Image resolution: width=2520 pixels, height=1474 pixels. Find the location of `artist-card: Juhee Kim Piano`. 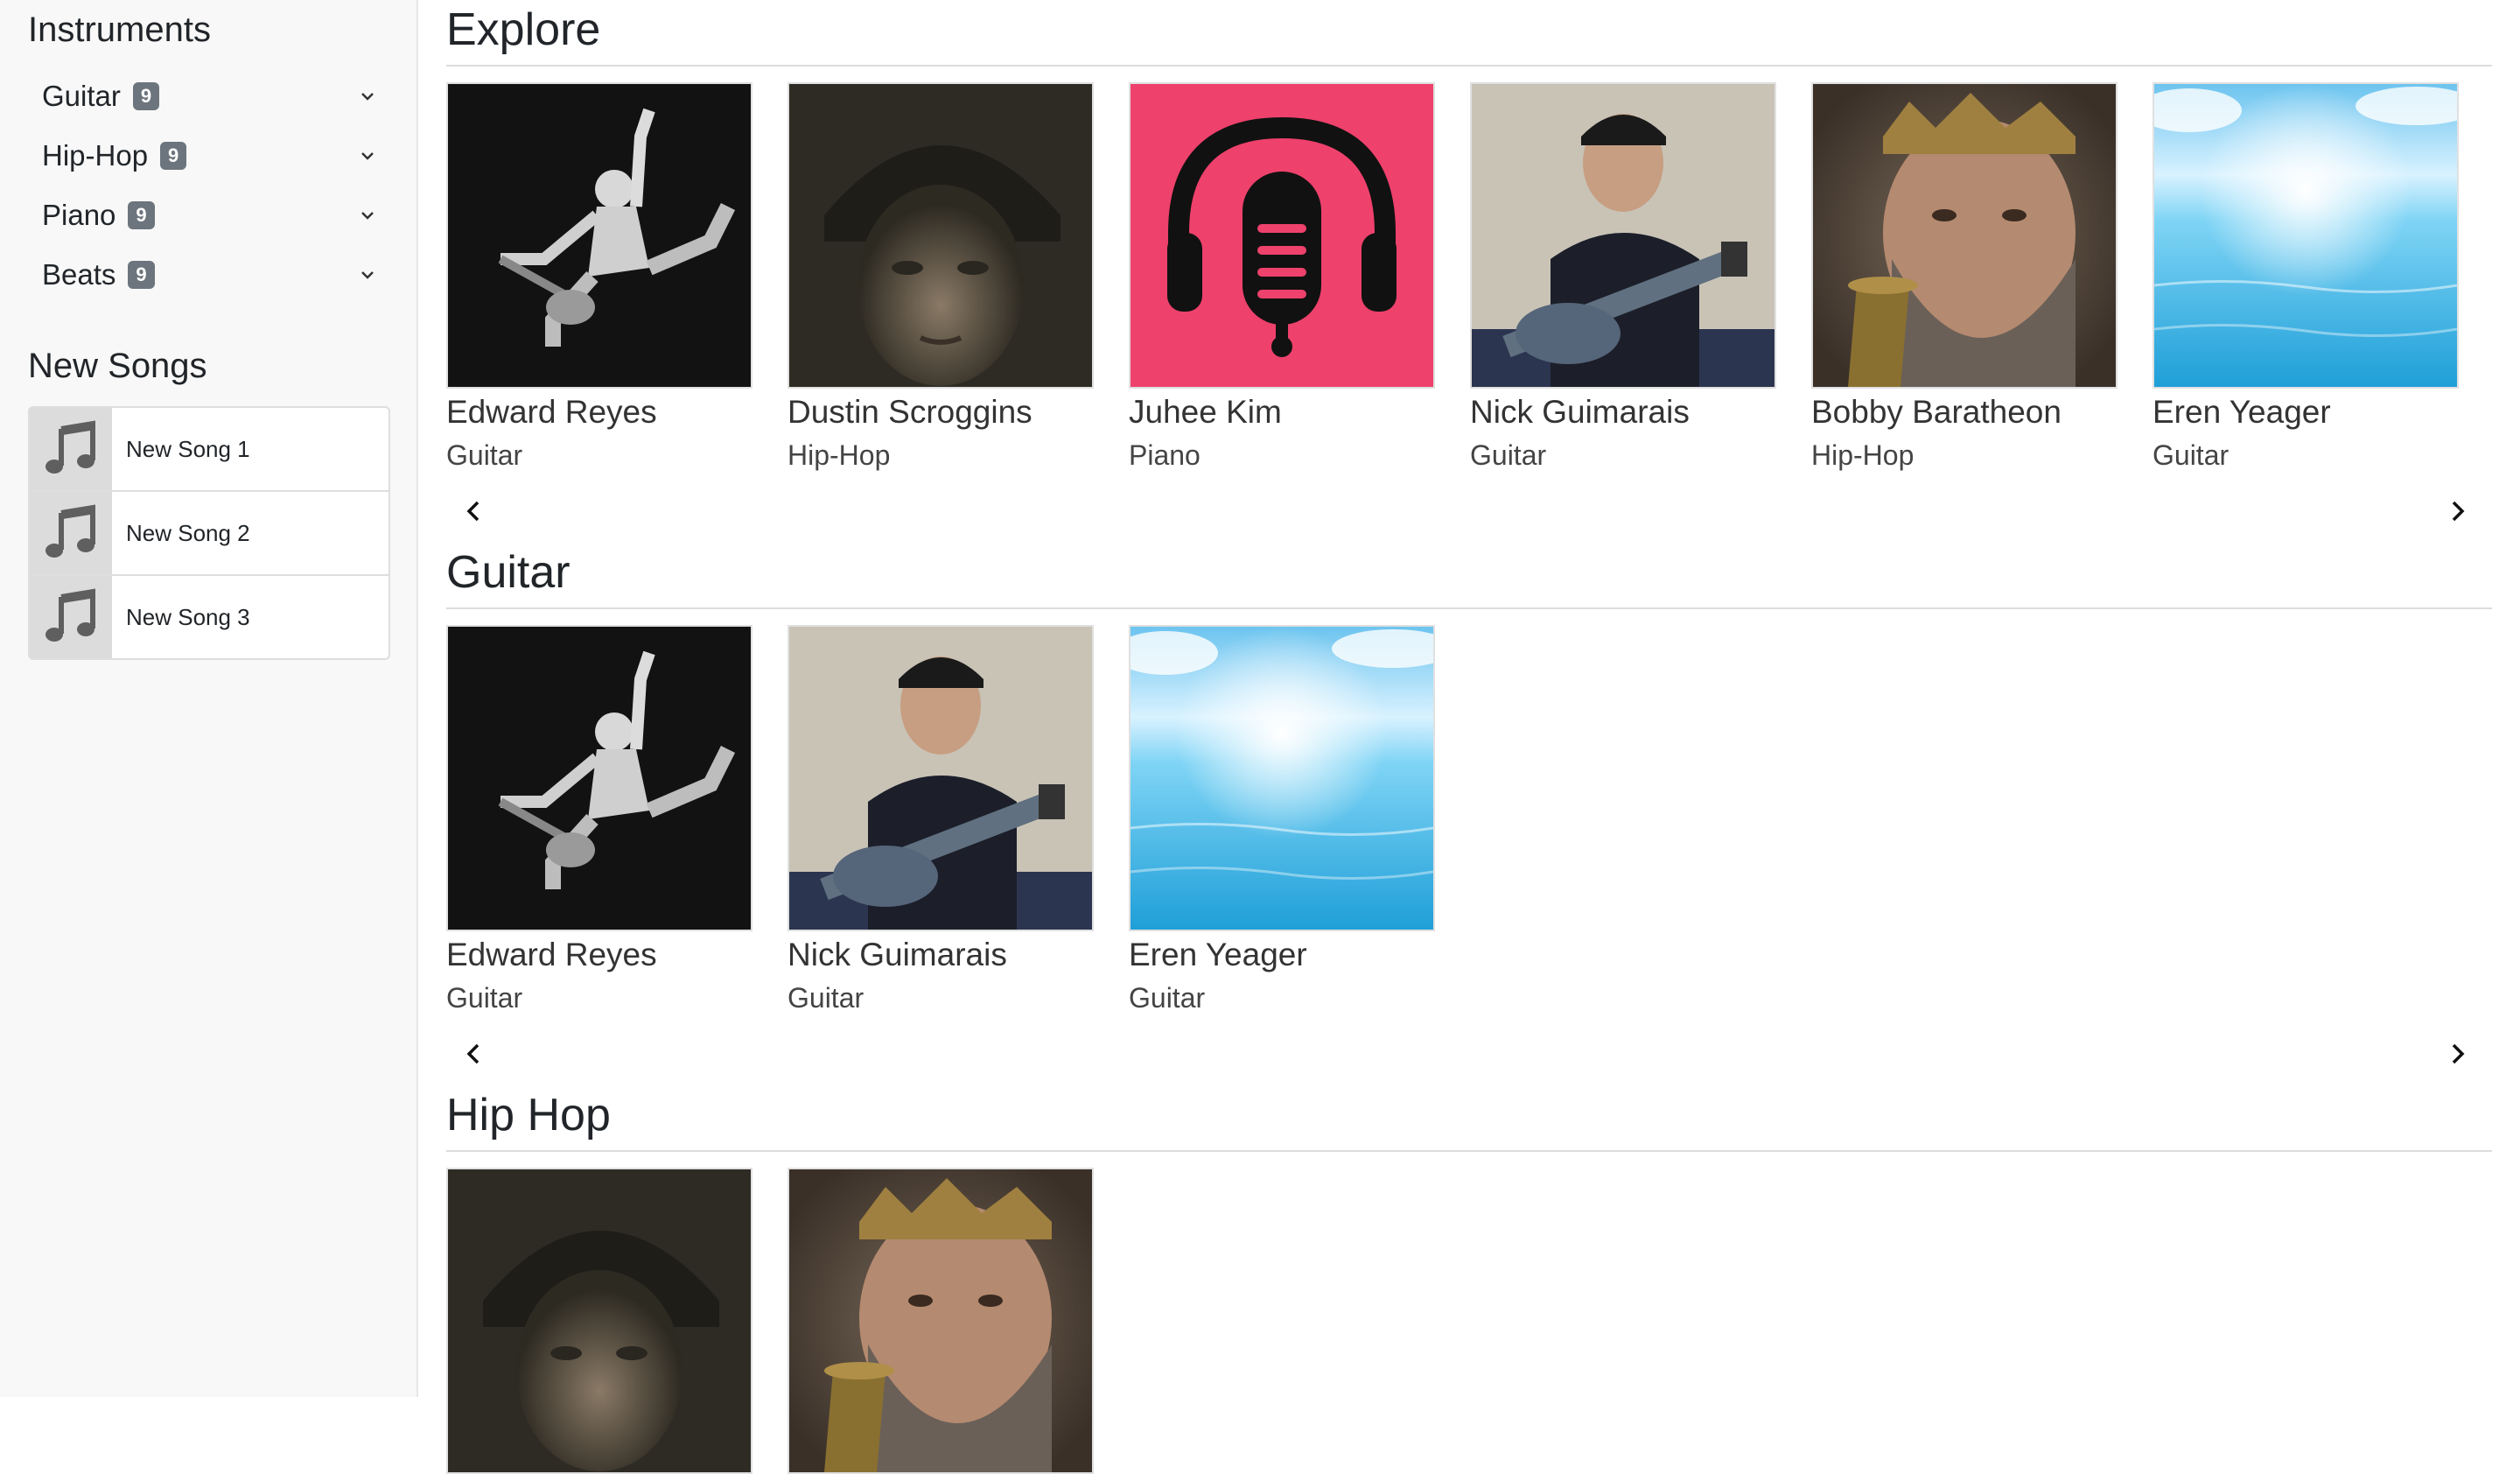

artist-card: Juhee Kim Piano is located at coordinates (1282, 277).